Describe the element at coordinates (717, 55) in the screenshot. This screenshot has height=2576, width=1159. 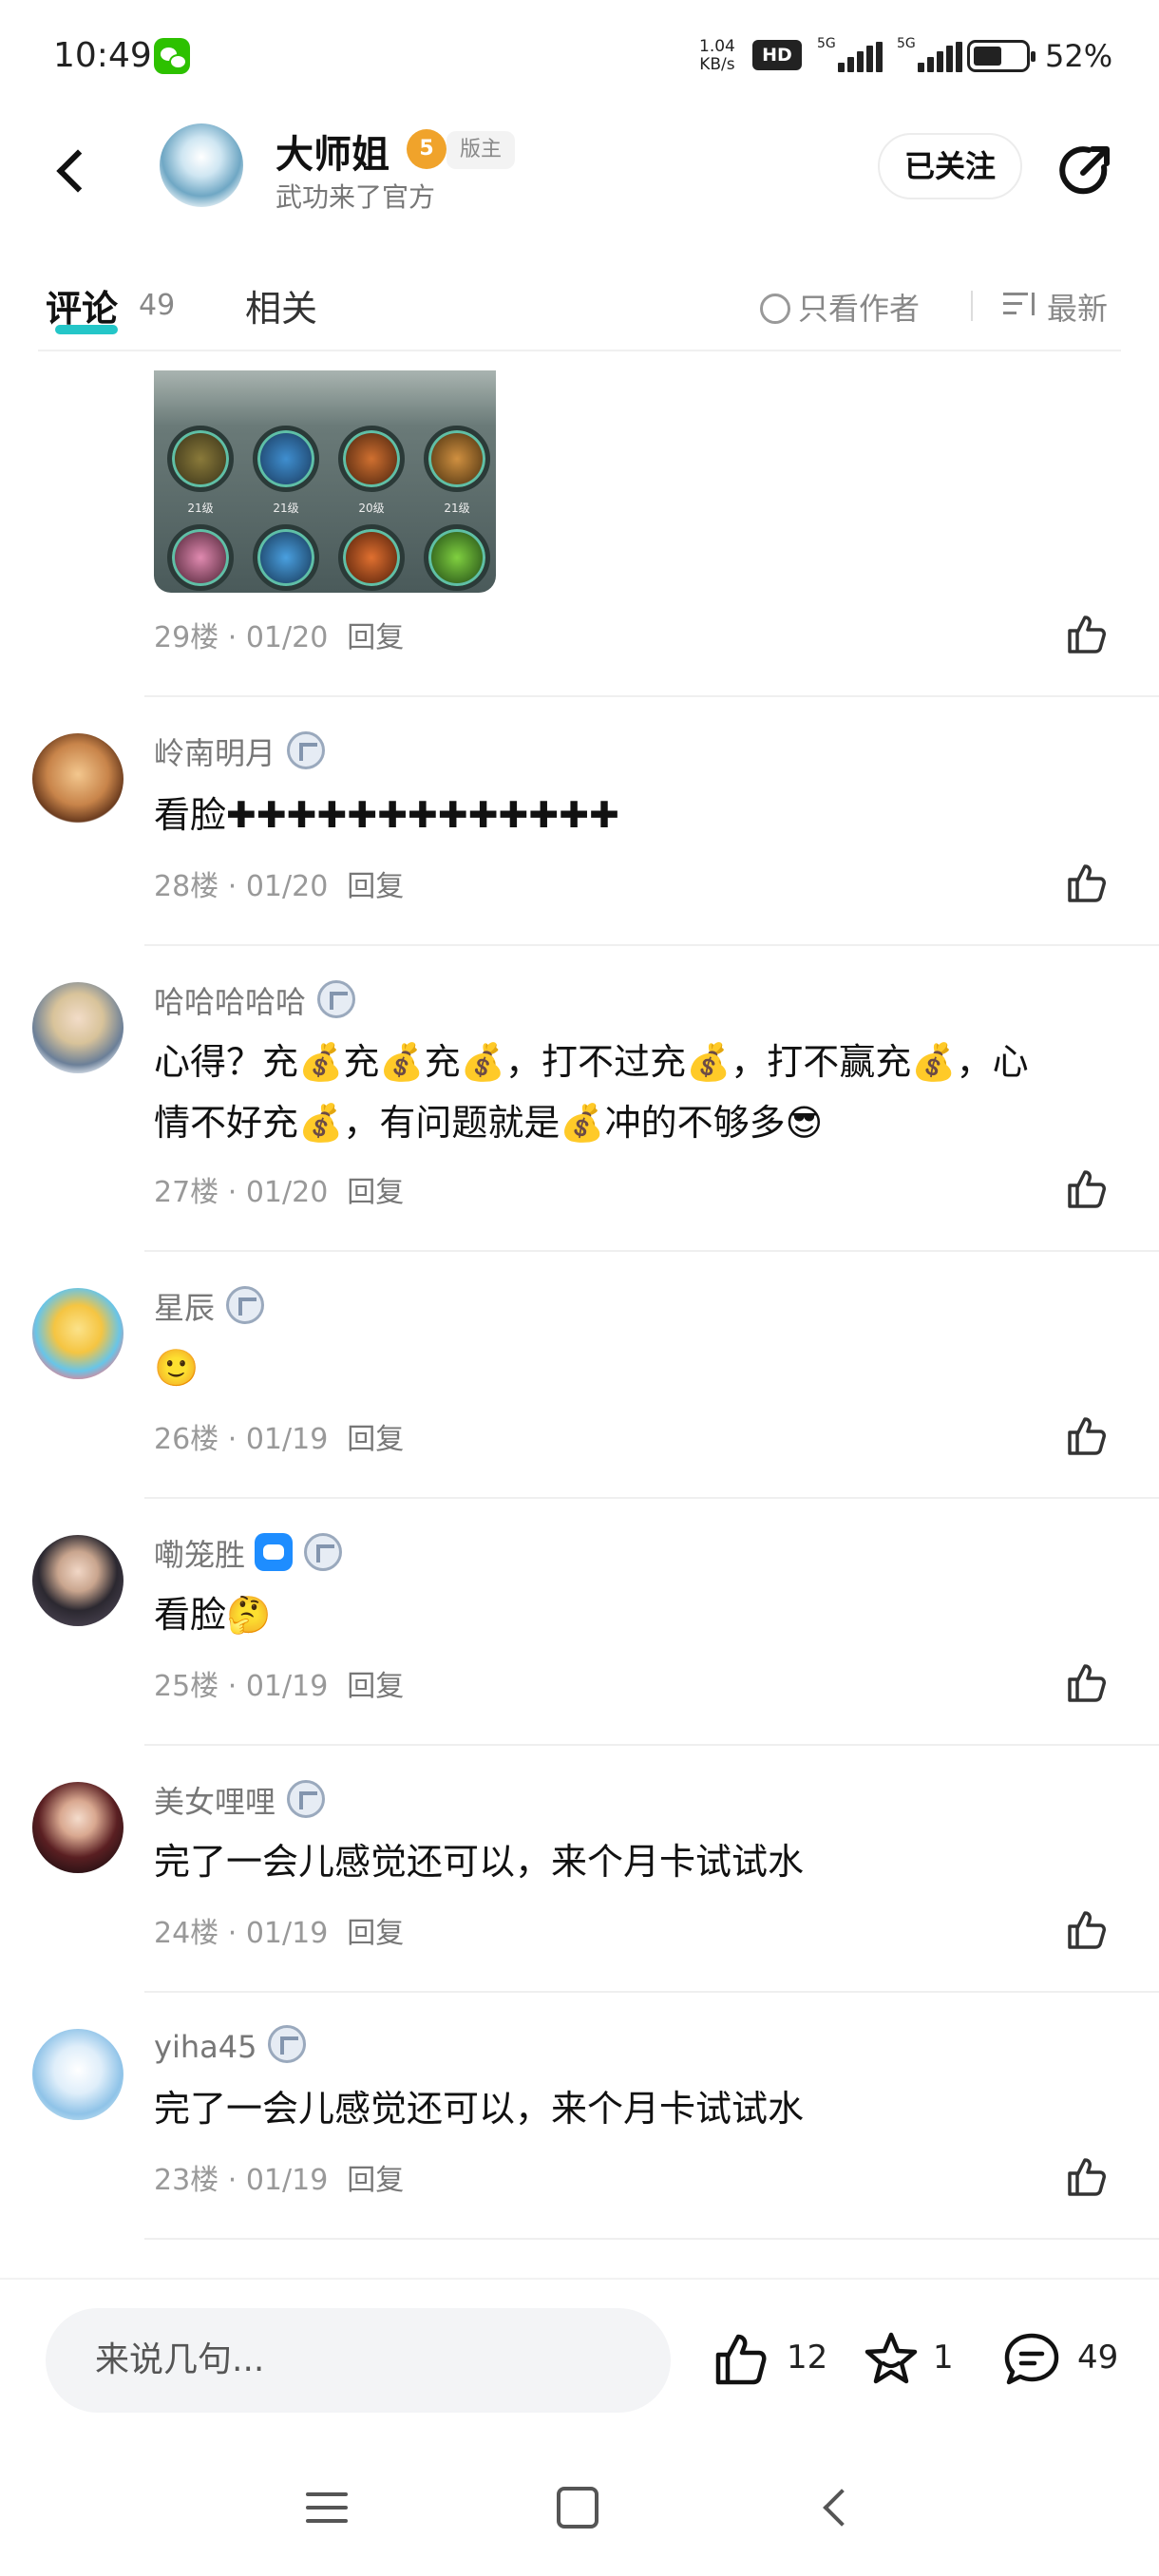
I see `network-speed: 1.04 KB/s` at that location.